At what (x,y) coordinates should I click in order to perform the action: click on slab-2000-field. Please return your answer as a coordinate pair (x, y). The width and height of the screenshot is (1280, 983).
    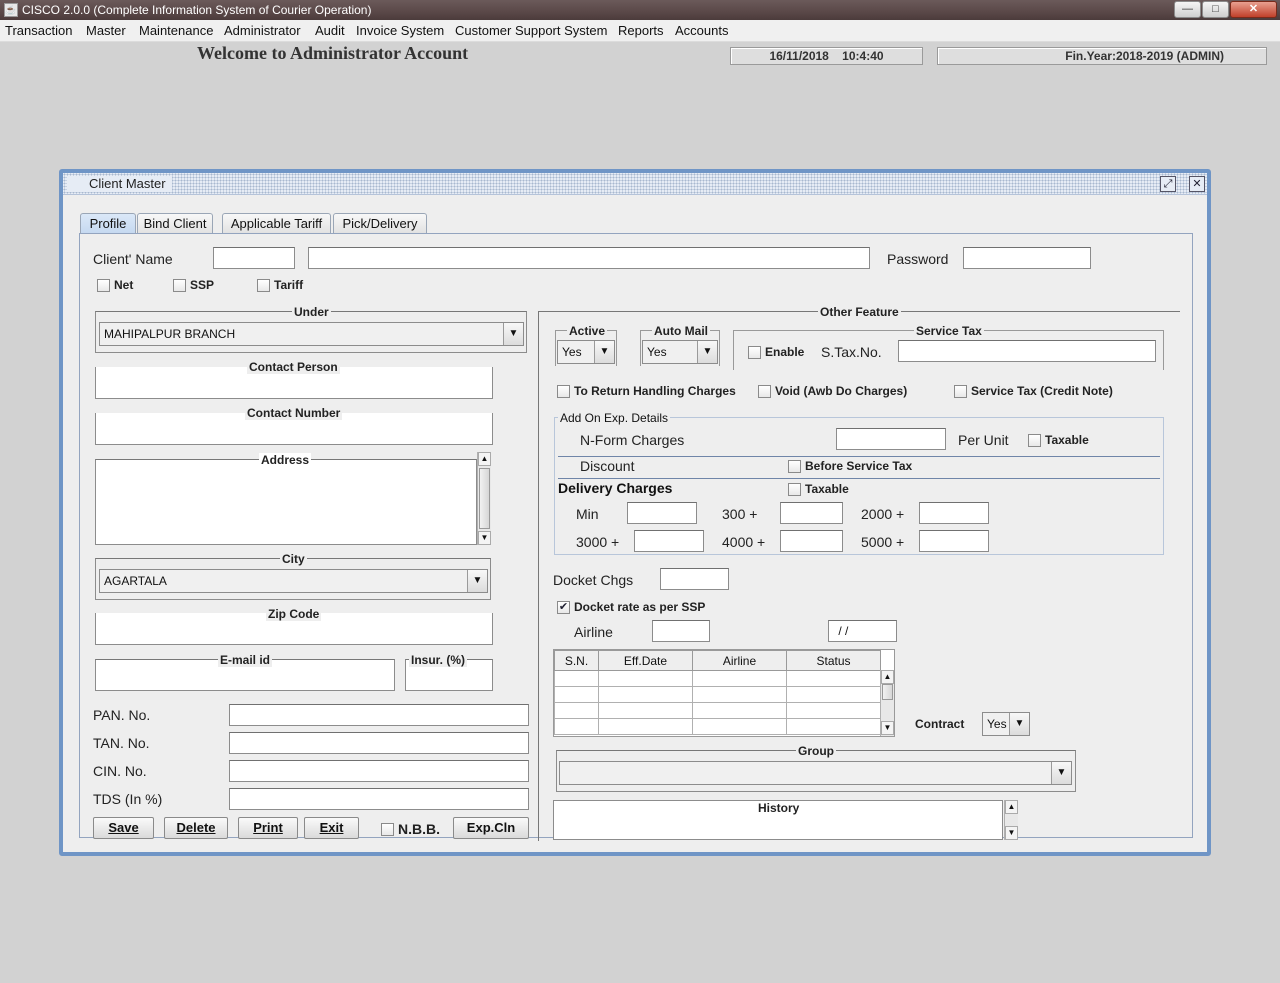
    Looking at the image, I should click on (954, 513).